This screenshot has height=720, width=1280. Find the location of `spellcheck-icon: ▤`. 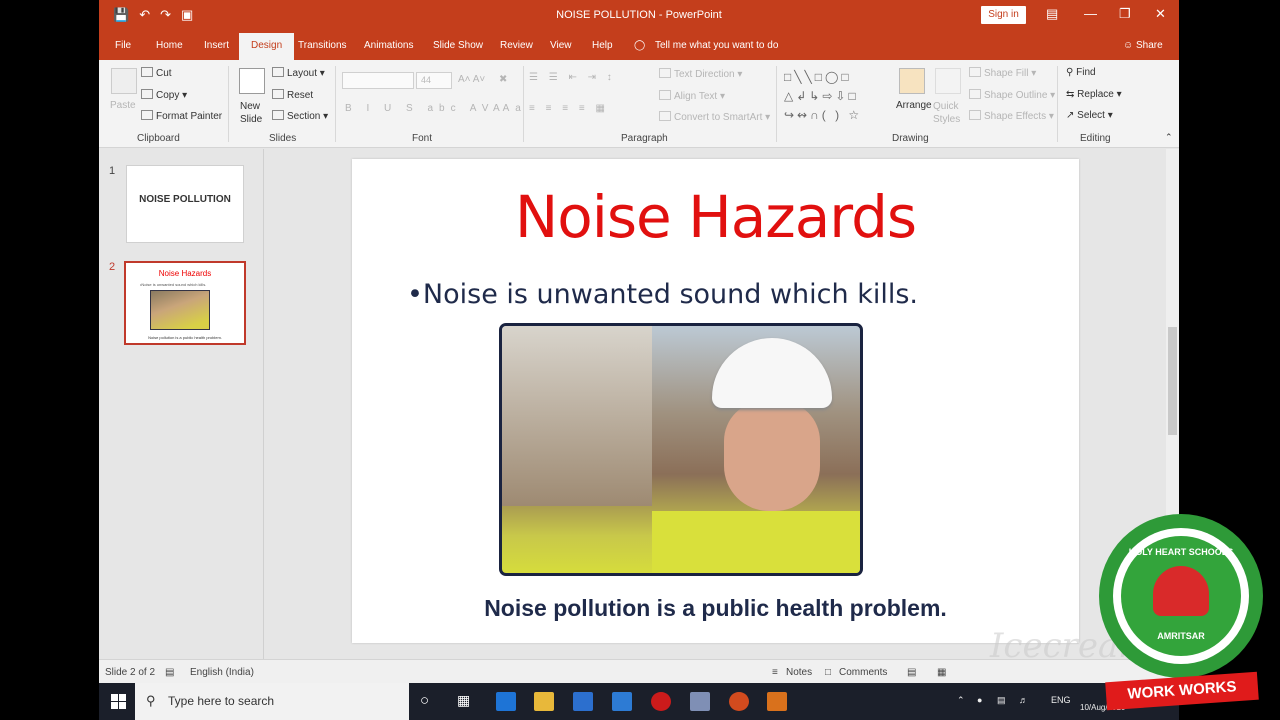

spellcheck-icon: ▤ is located at coordinates (169, 672).